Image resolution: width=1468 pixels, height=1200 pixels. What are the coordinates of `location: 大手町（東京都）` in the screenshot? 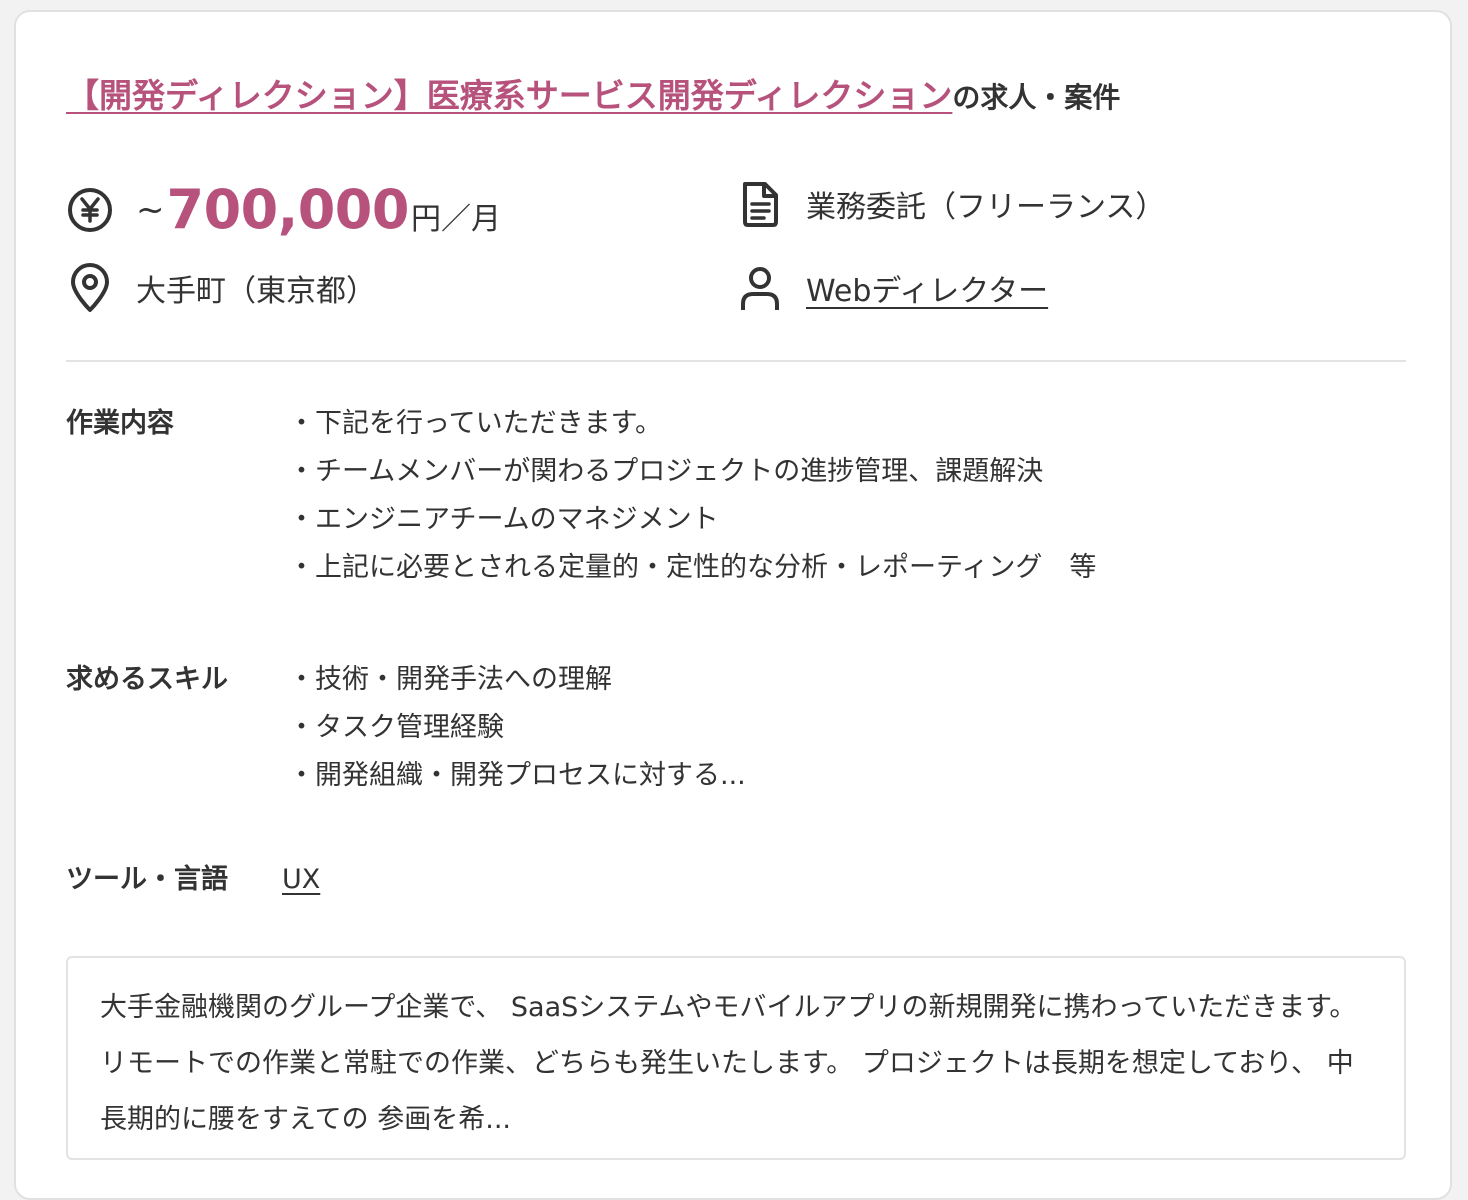 It's located at (256, 291).